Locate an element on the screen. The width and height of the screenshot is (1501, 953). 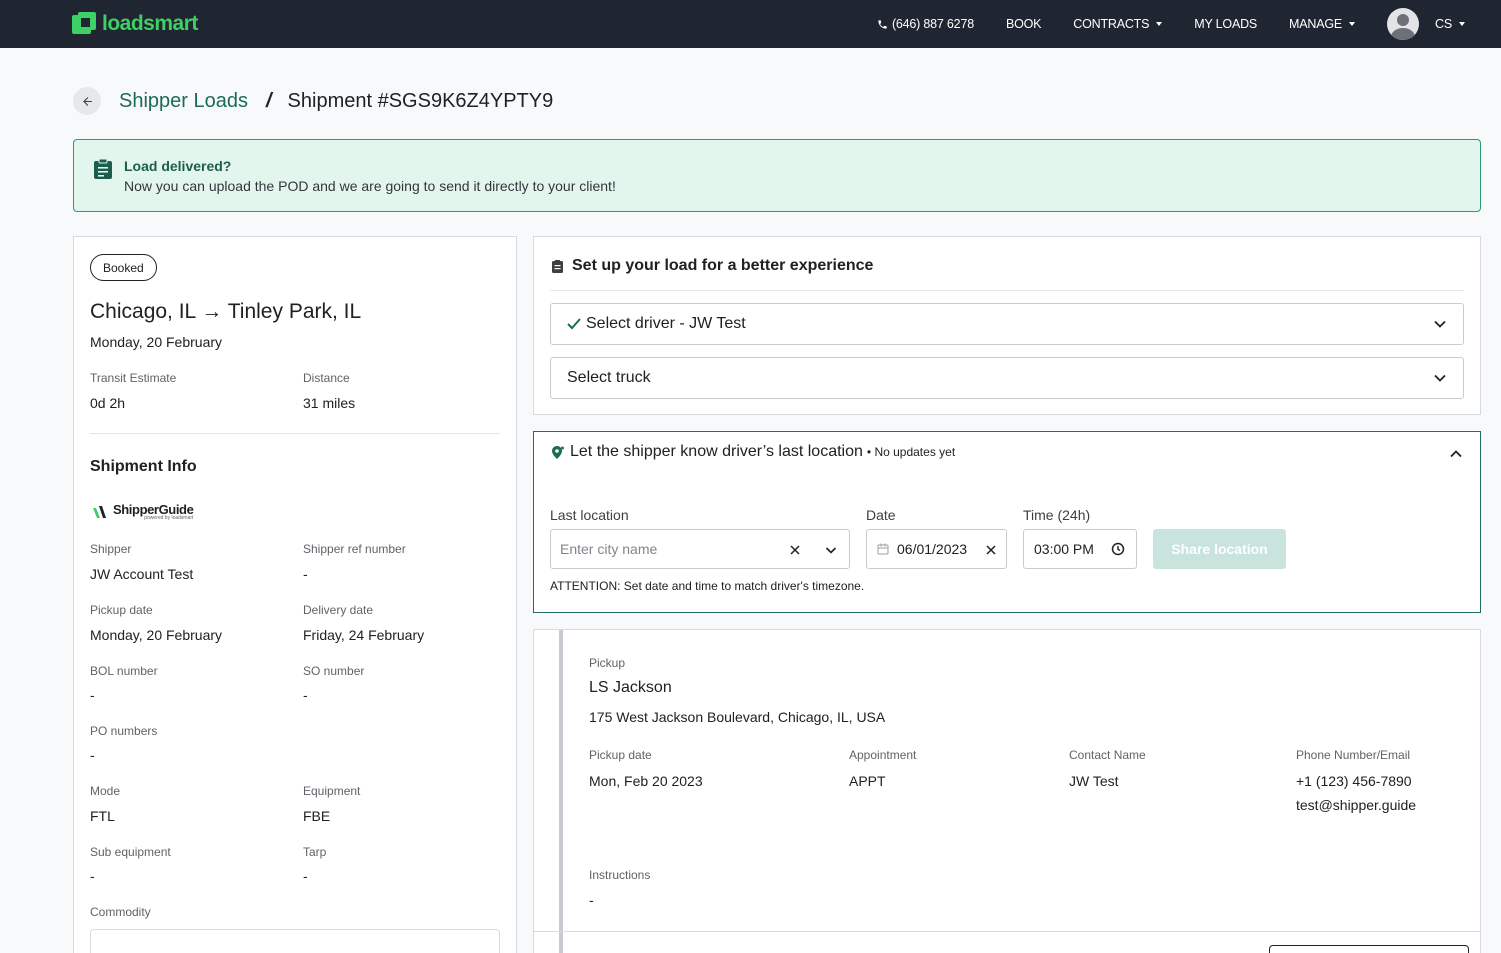
shipperguide-logo-sub: powered by loadsmart is located at coordinates (169, 518).